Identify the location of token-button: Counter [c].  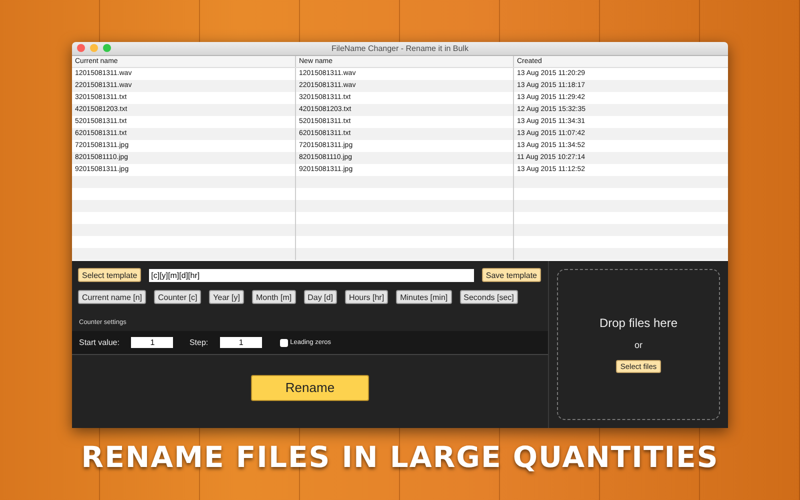
(178, 297).